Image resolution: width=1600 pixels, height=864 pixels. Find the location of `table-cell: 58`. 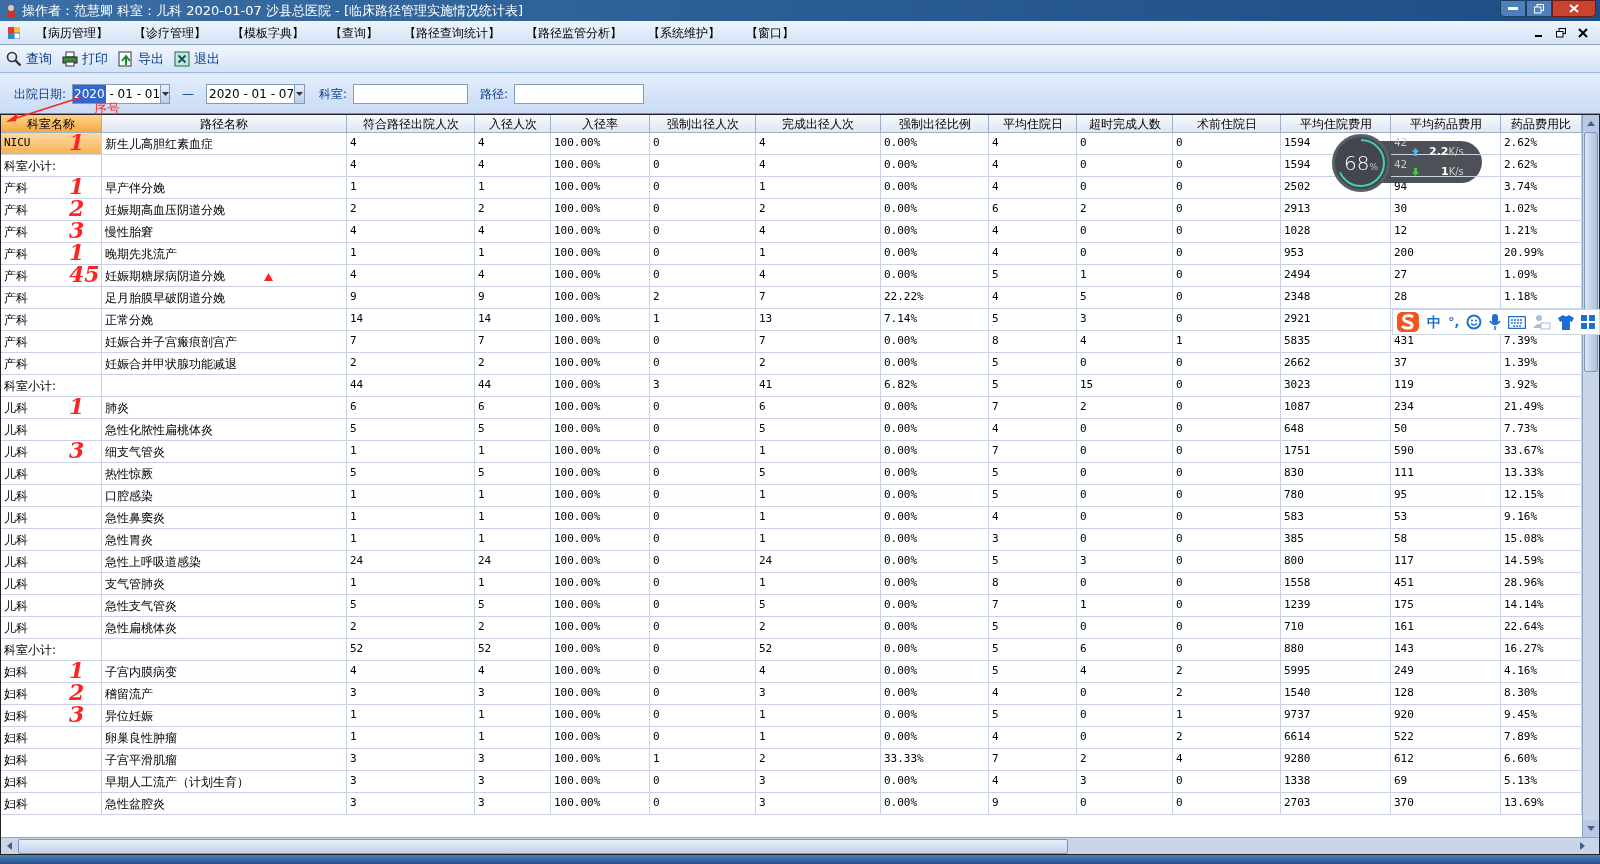

table-cell: 58 is located at coordinates (1446, 540).